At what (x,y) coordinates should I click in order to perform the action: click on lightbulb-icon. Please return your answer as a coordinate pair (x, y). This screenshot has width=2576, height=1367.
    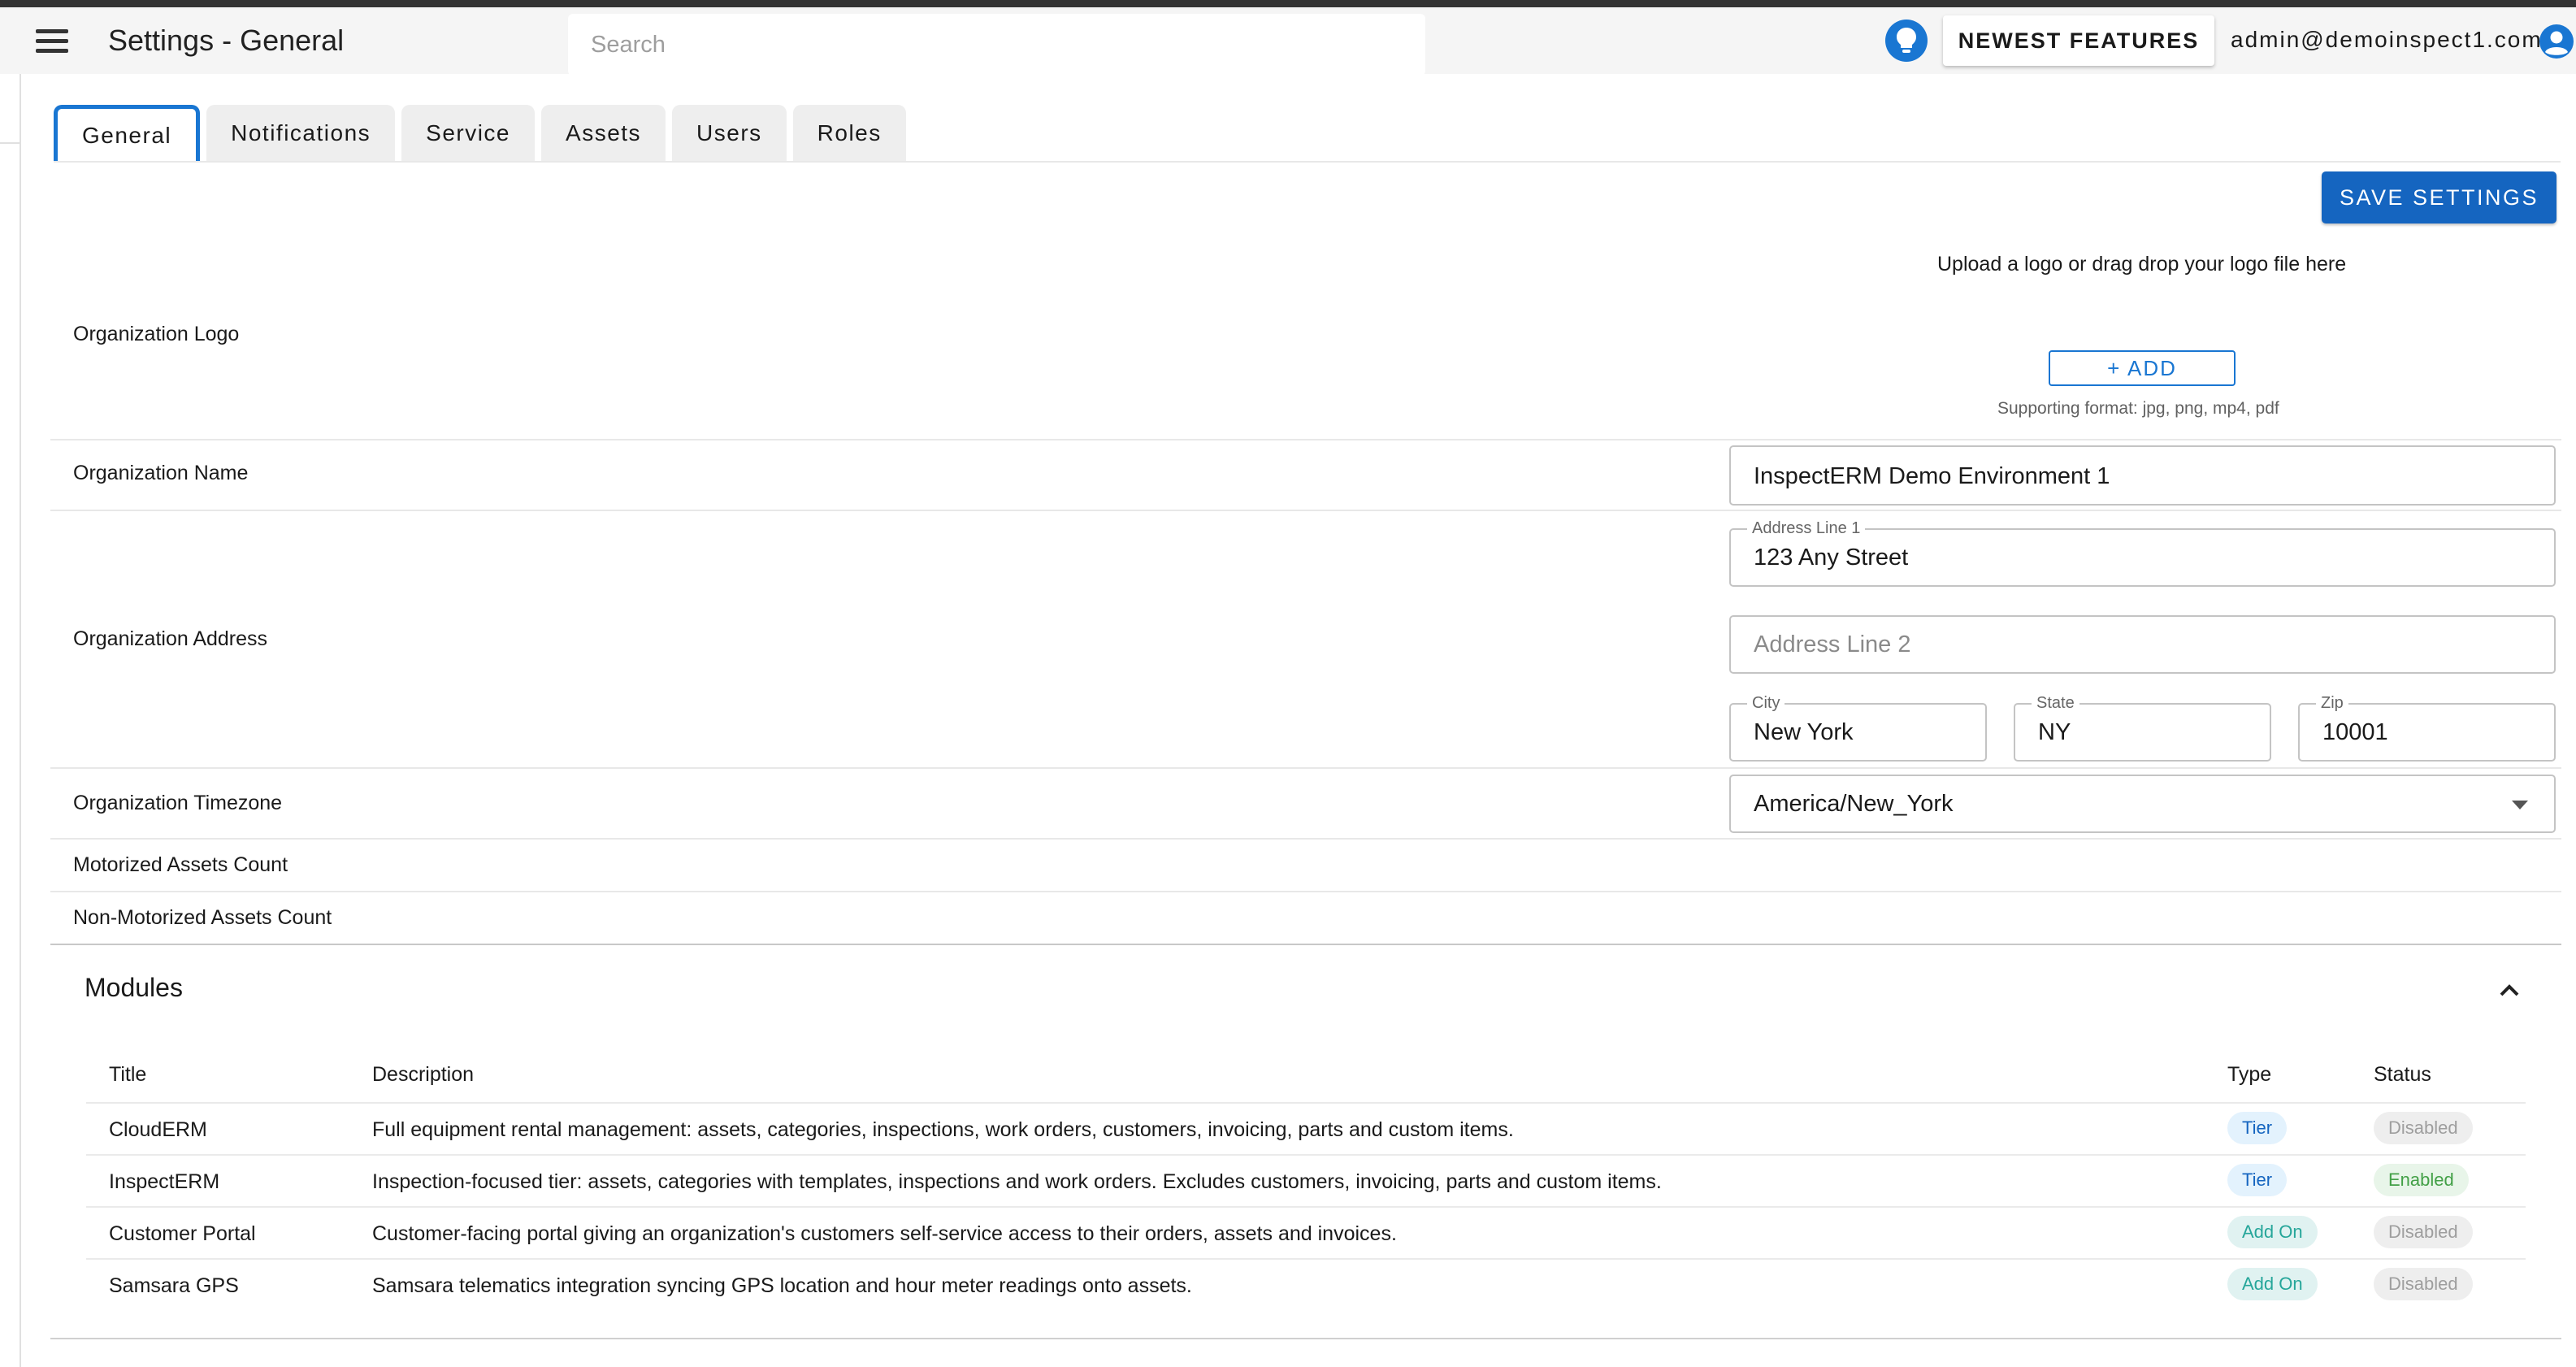
    Looking at the image, I should click on (1906, 41).